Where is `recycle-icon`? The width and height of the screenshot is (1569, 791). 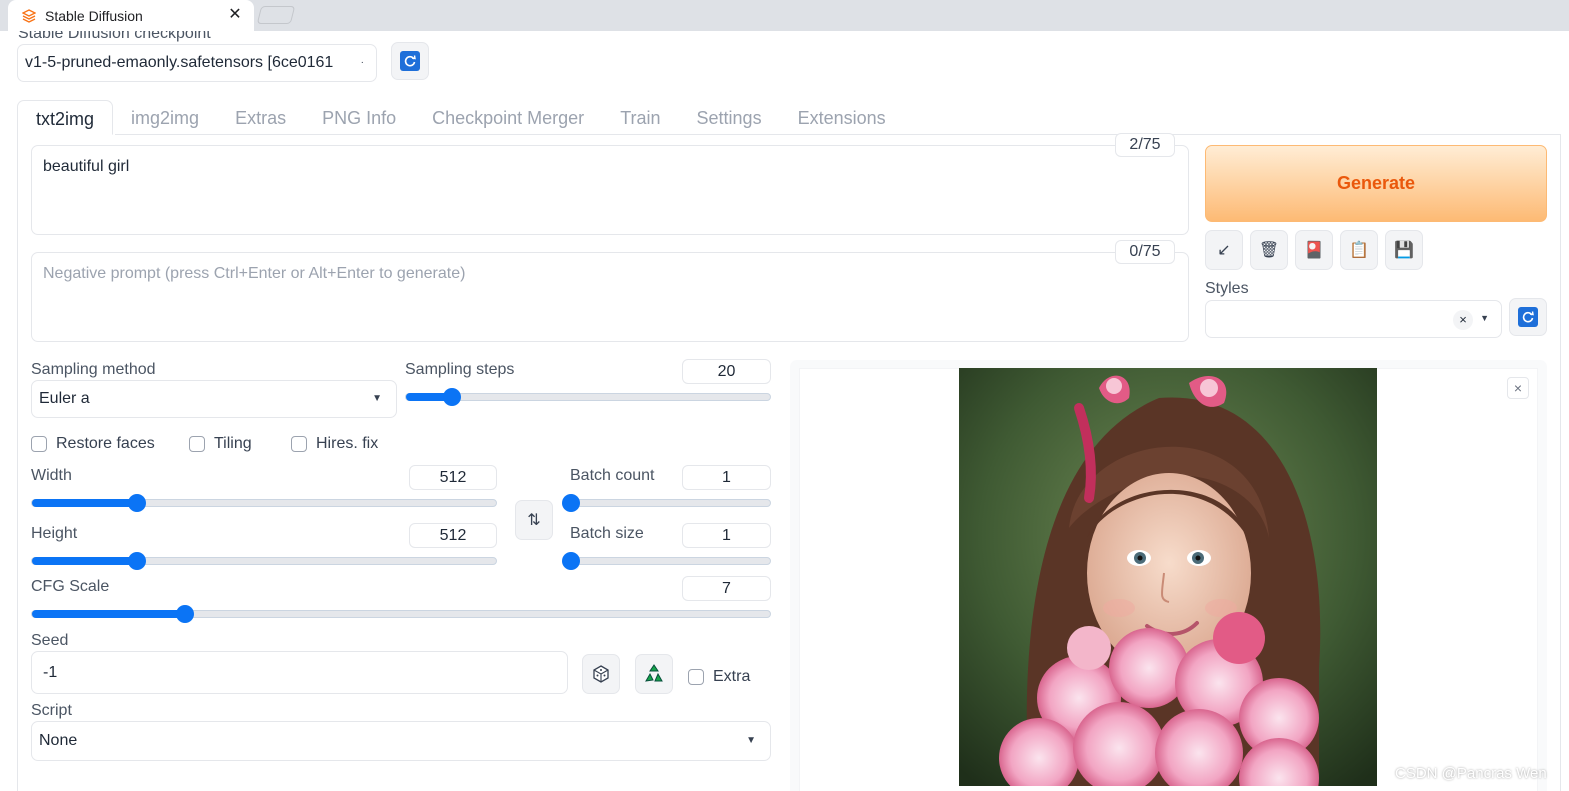
recycle-icon is located at coordinates (654, 673).